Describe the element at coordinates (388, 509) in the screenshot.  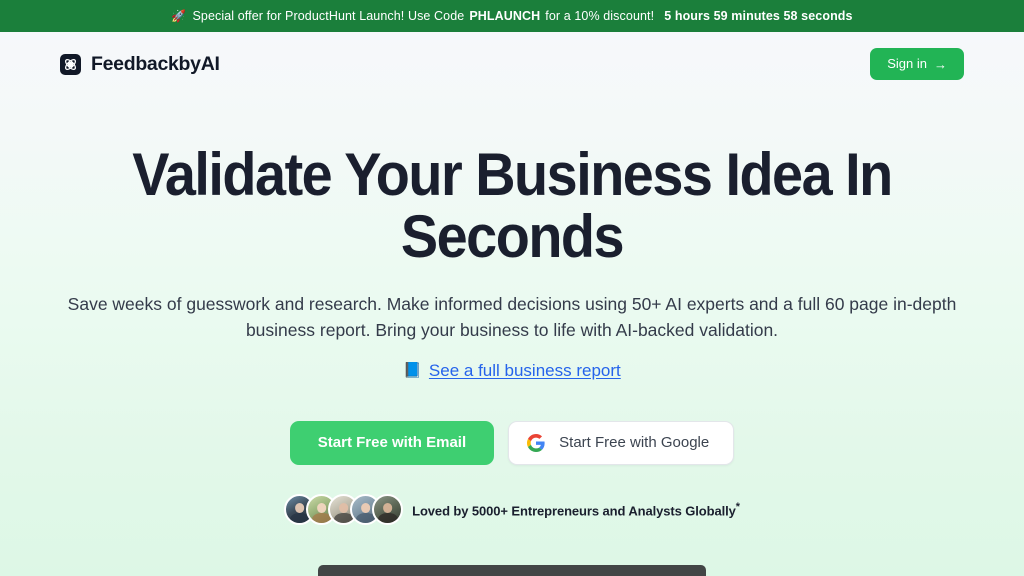
I see `avatar` at that location.